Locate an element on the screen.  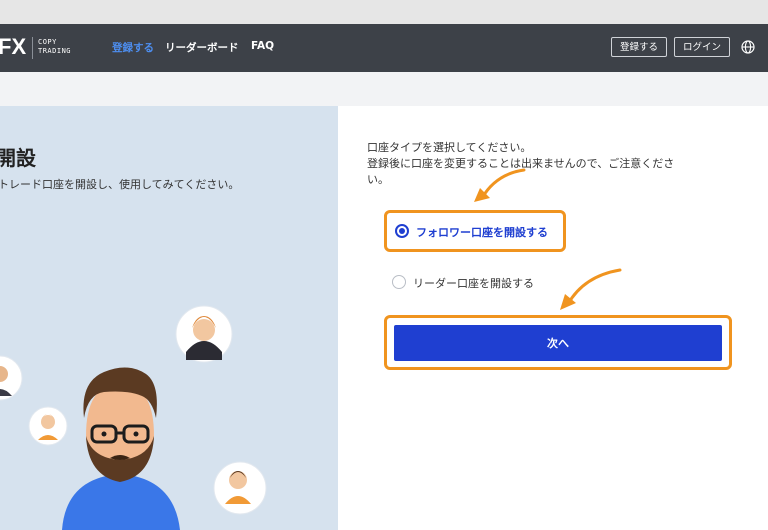
logo-subtitle-line1: COPY is located at coordinates (47, 42).